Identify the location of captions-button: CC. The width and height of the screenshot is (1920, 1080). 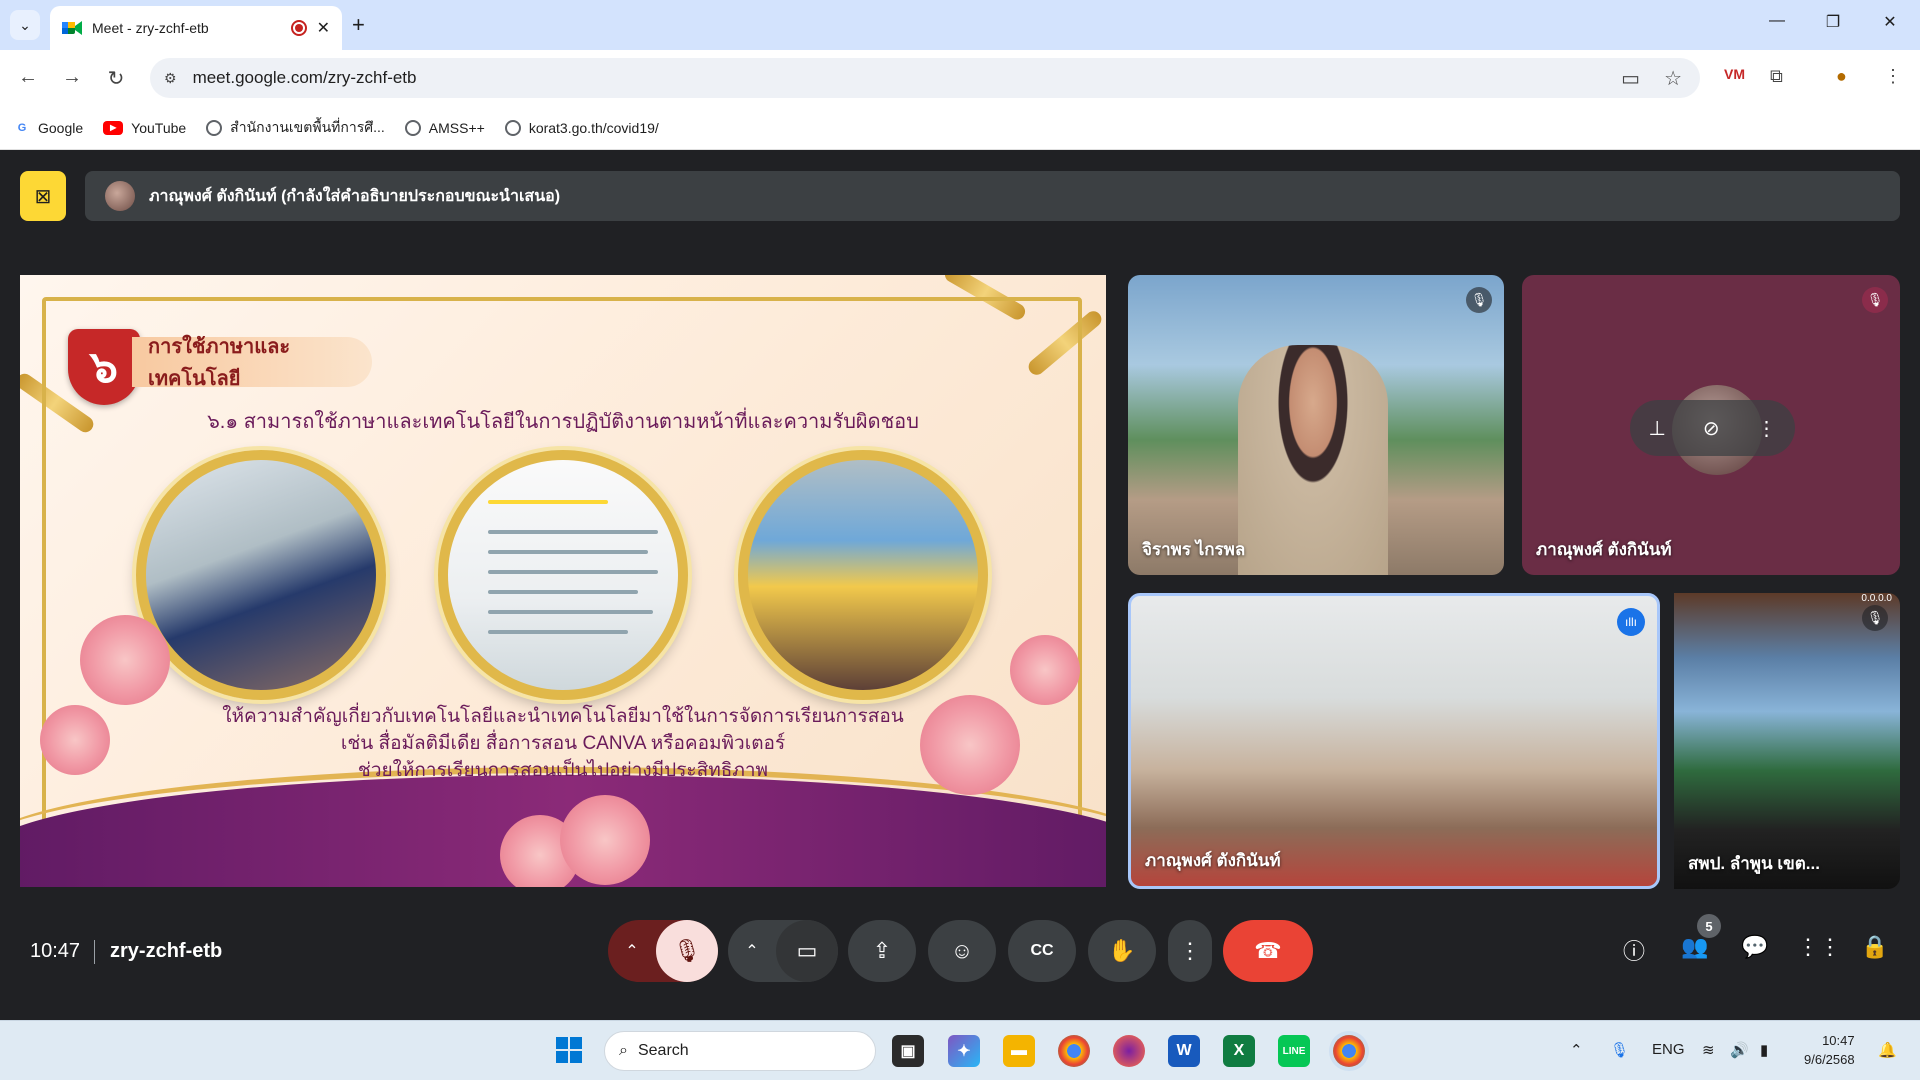
(1042, 951).